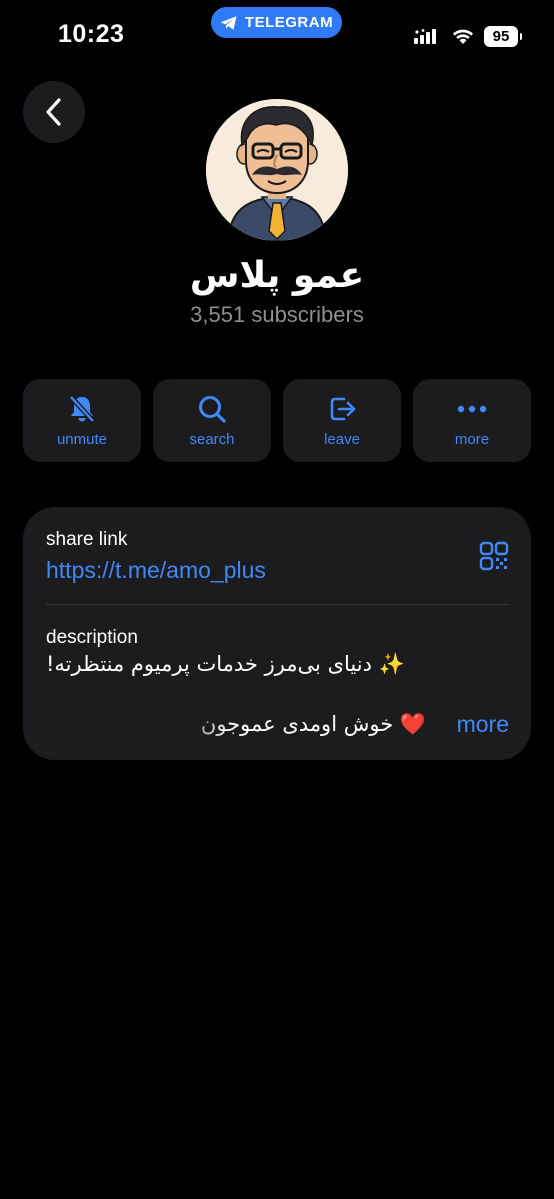 The height and width of the screenshot is (1199, 554). Describe the element at coordinates (483, 724) in the screenshot. I see `description-more-link: more` at that location.